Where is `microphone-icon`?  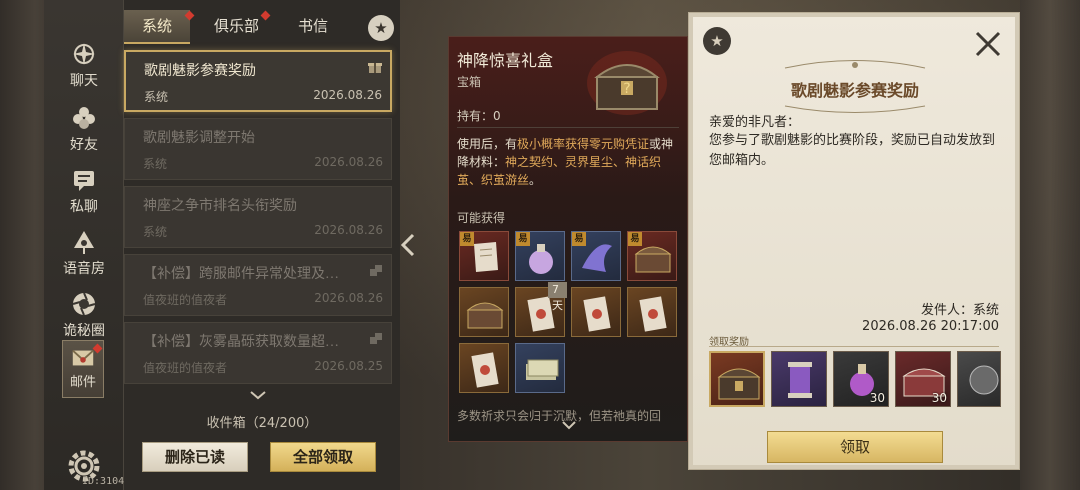
microphone-icon is located at coordinates (84, 242).